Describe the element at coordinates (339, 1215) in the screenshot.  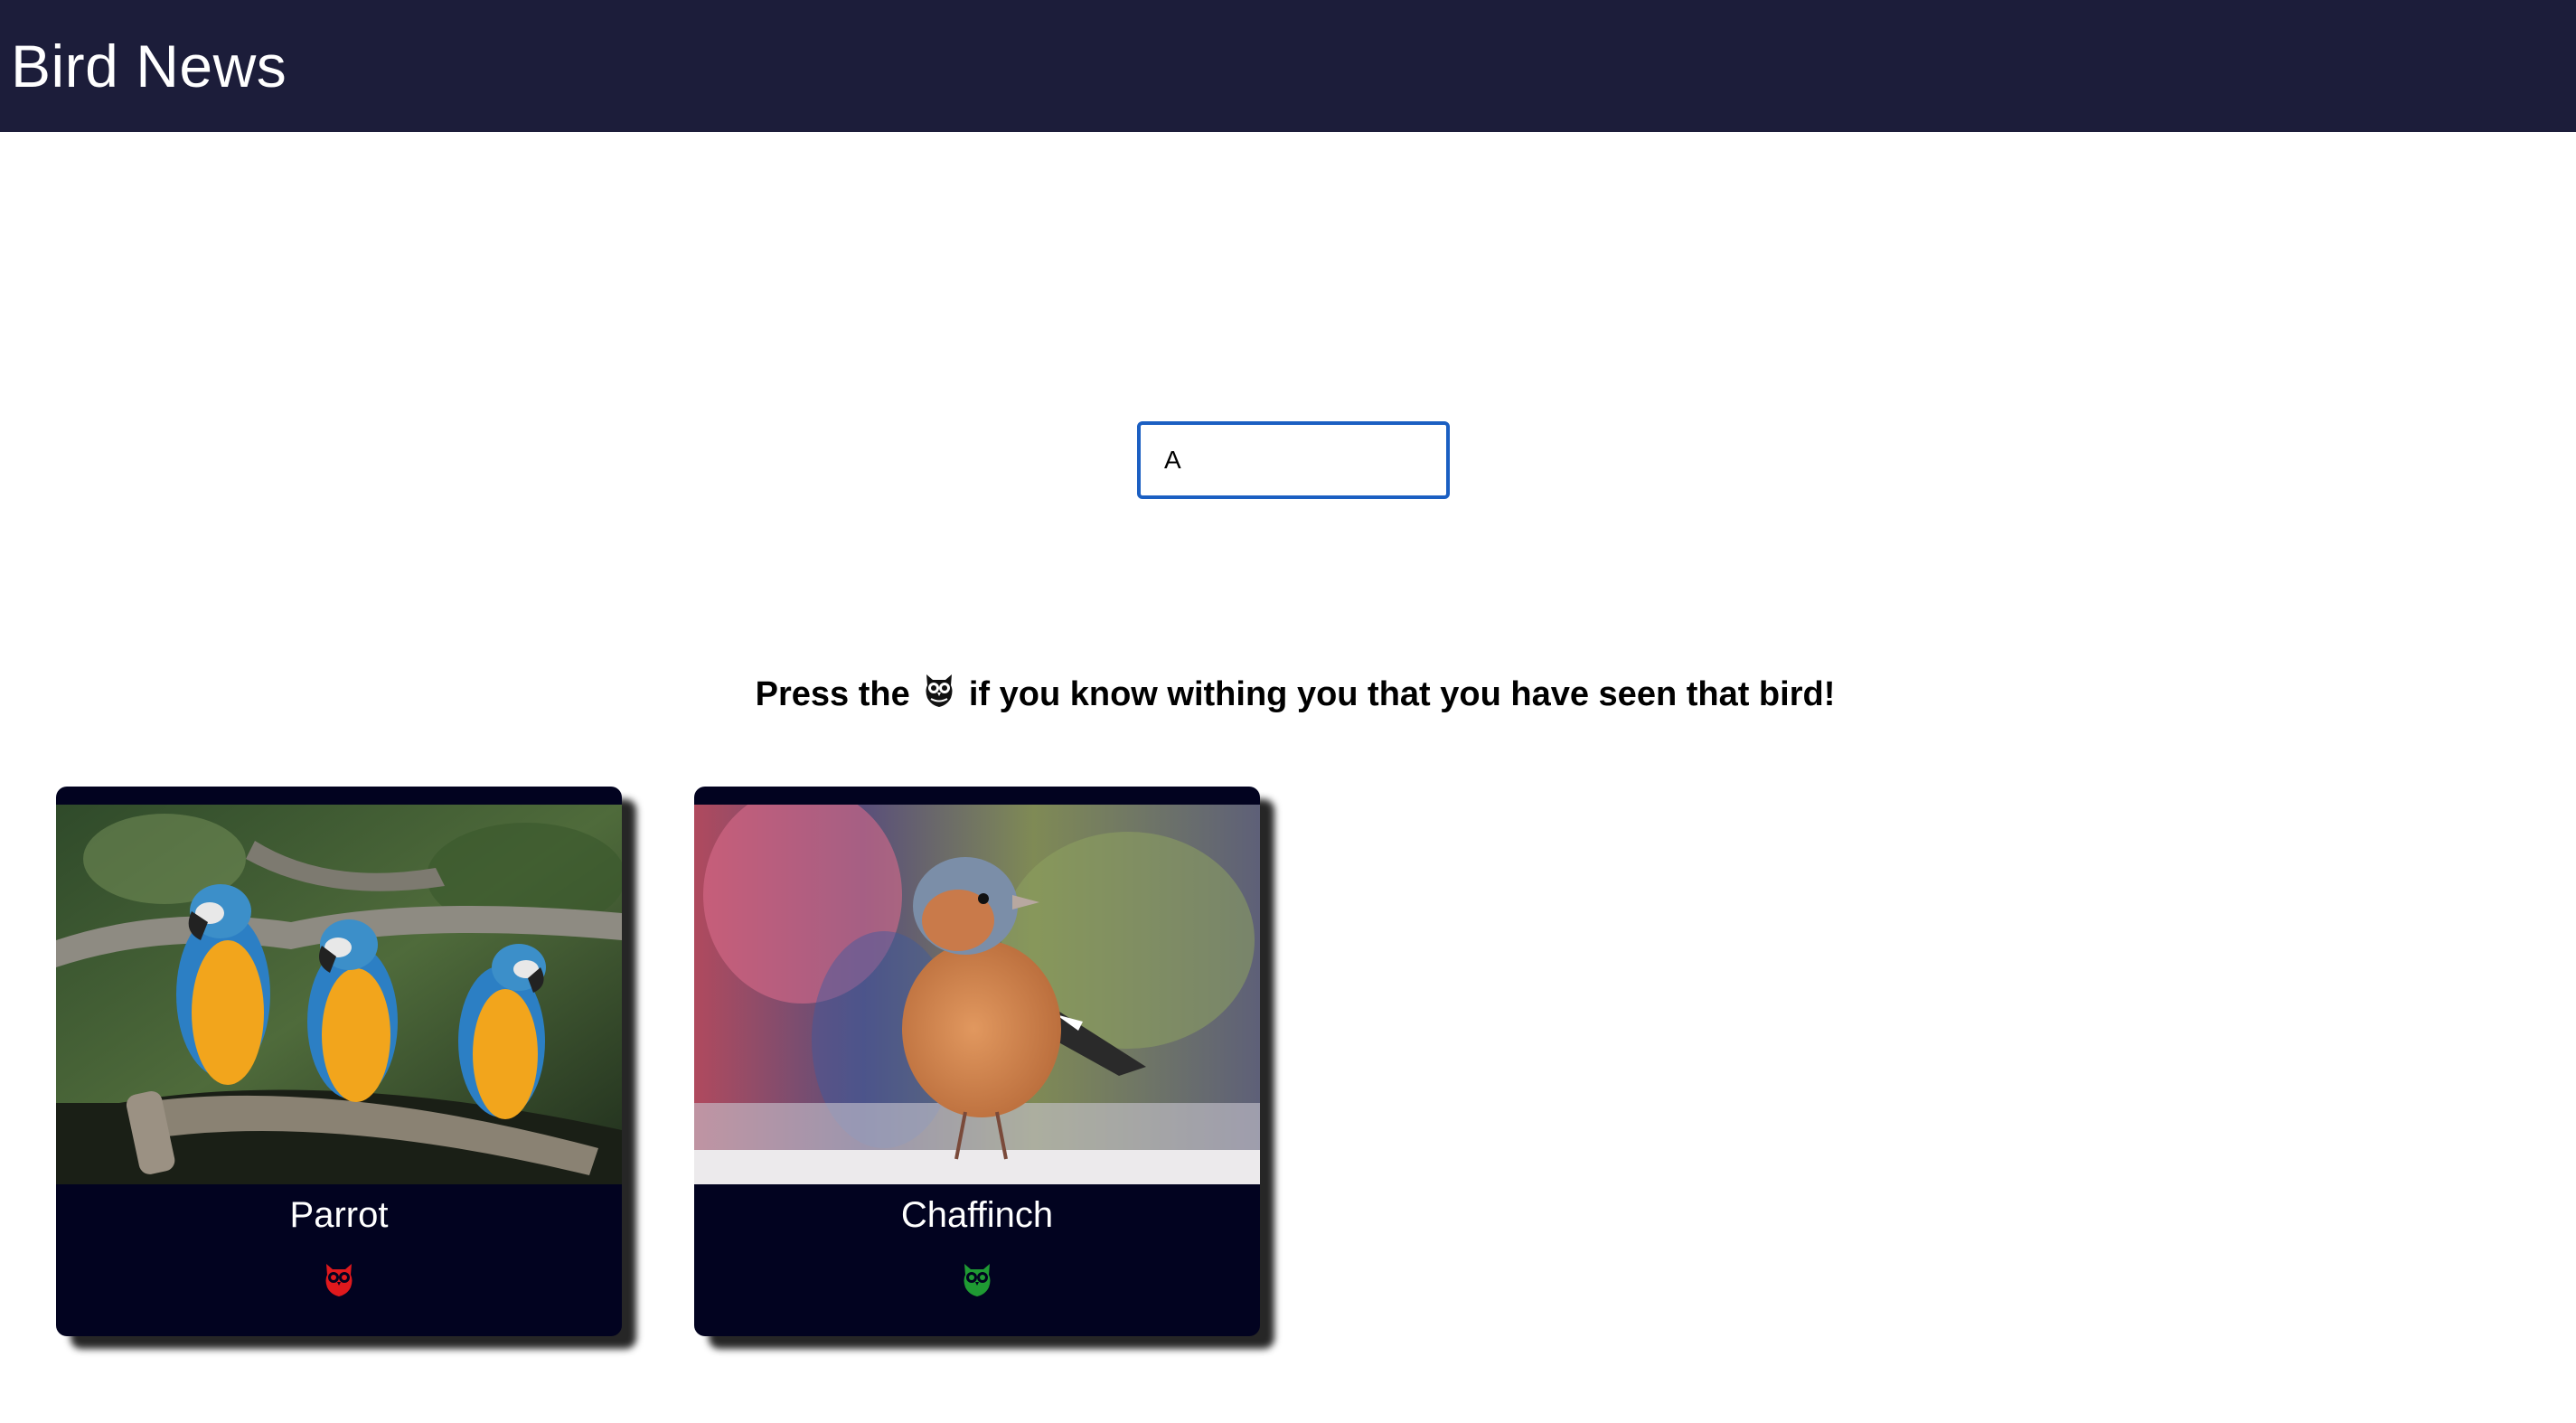
I see `bird-name: Parrot` at that location.